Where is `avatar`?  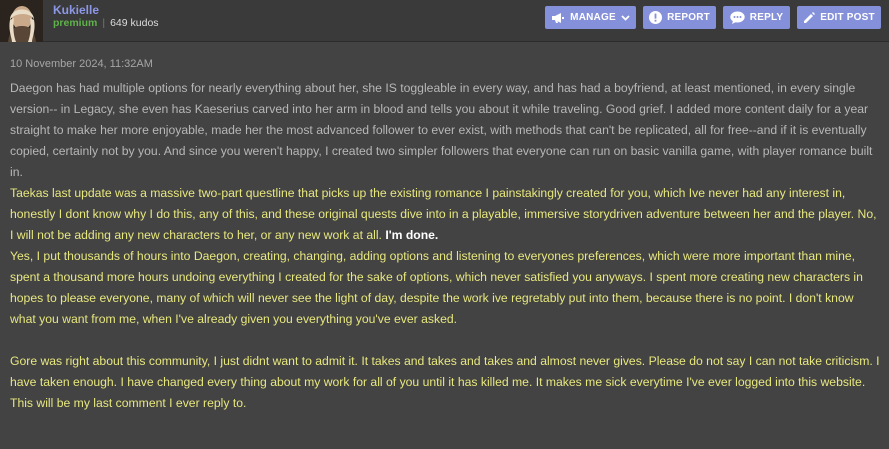
avatar is located at coordinates (21, 21).